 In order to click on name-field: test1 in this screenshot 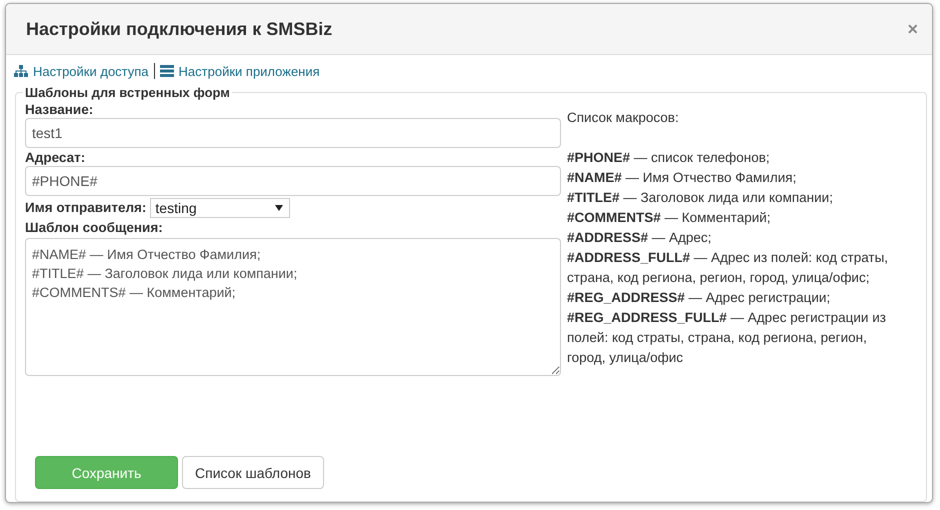, I will do `click(293, 133)`.